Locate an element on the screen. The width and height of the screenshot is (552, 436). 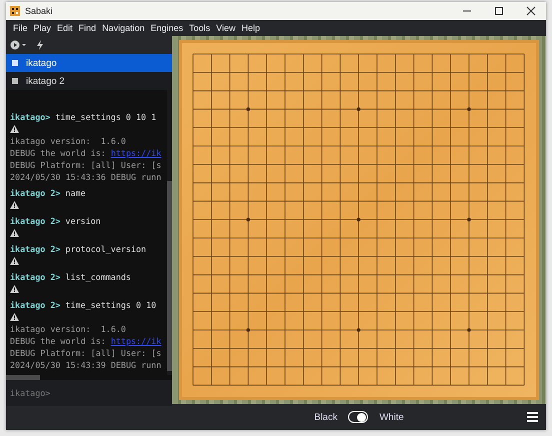
menu-item: File is located at coordinates (20, 28).